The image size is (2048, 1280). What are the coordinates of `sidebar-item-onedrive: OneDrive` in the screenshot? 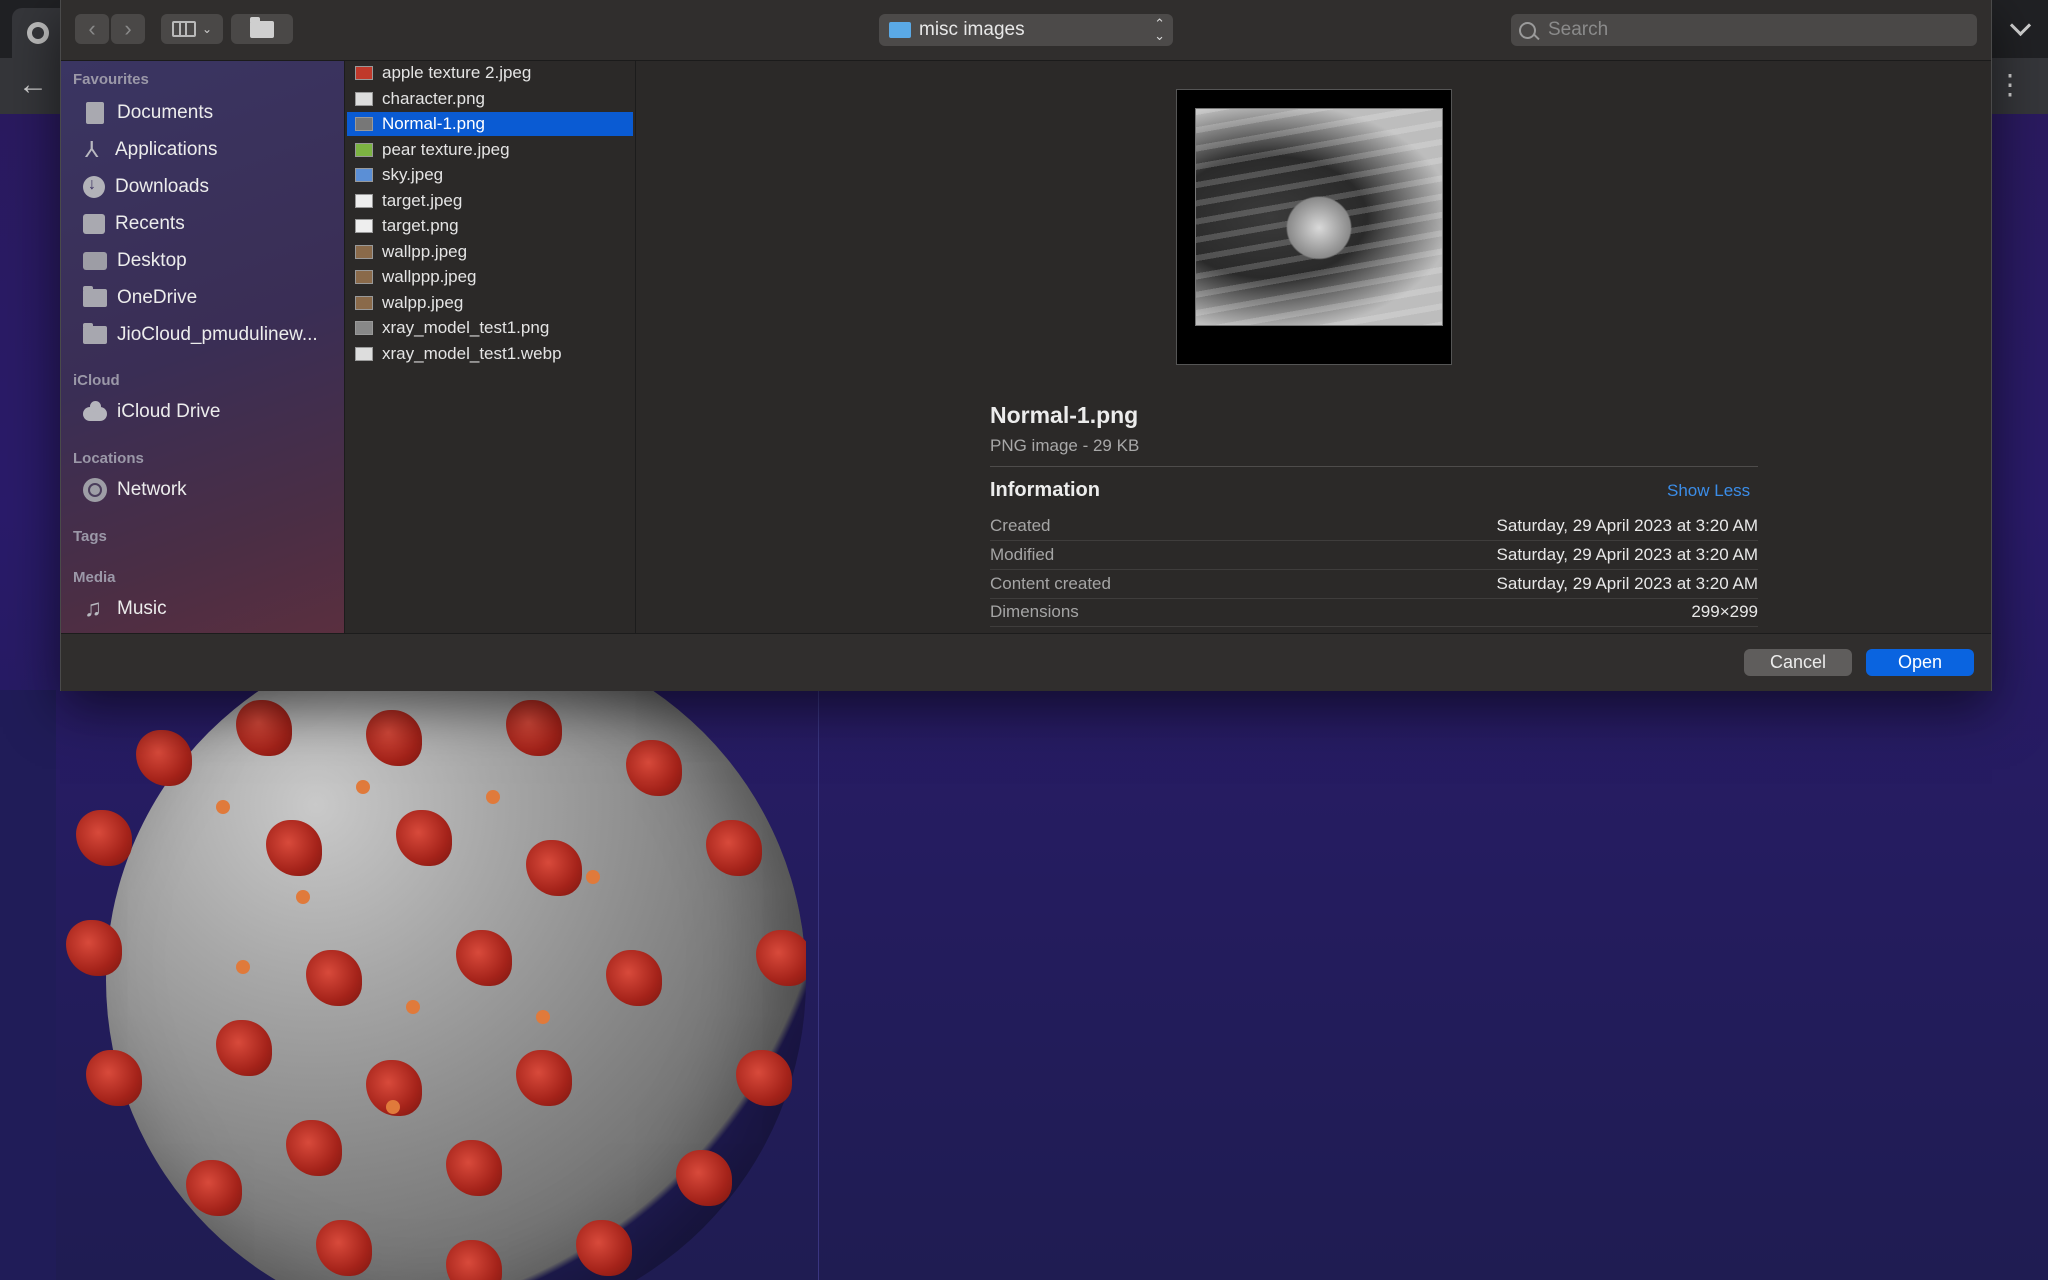 It's located at (210, 298).